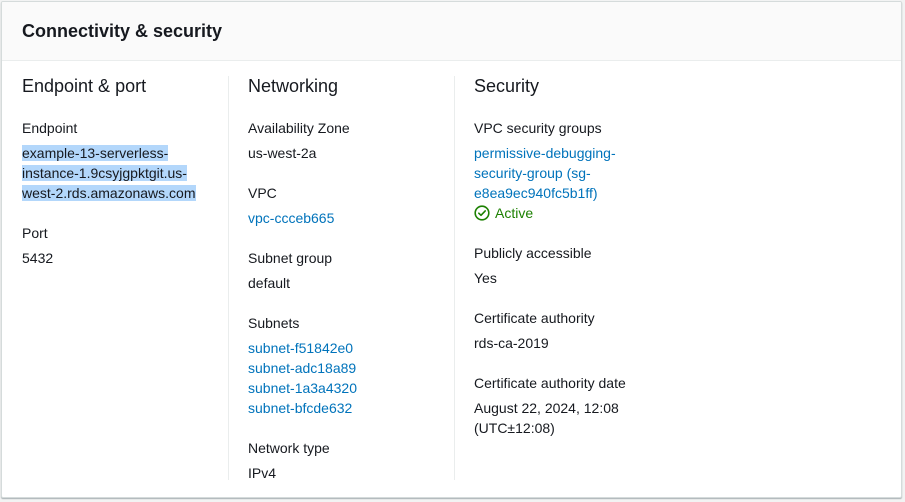 This screenshot has height=502, width=905. What do you see at coordinates (348, 270) in the screenshot?
I see `subnet-group-field: Subnet group default` at bounding box center [348, 270].